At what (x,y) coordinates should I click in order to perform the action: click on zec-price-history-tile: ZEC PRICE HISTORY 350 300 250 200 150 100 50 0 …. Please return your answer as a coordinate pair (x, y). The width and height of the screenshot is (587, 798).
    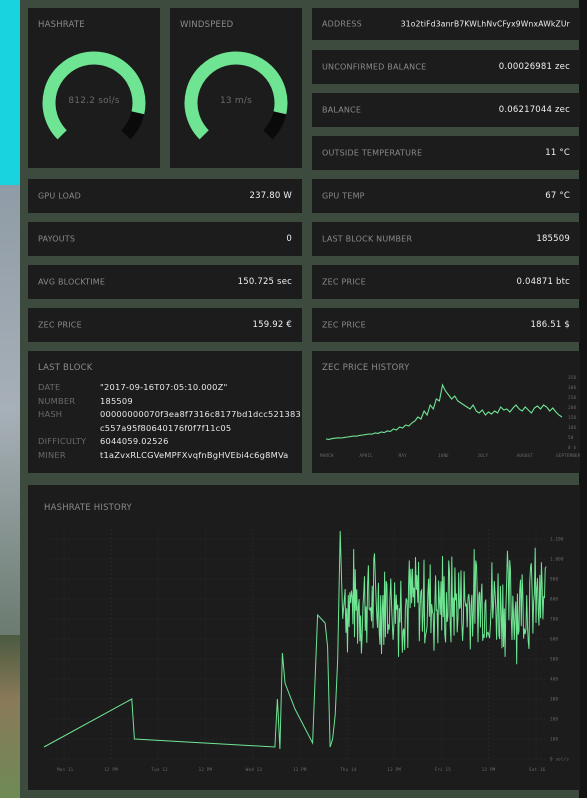
    Looking at the image, I should click on (446, 412).